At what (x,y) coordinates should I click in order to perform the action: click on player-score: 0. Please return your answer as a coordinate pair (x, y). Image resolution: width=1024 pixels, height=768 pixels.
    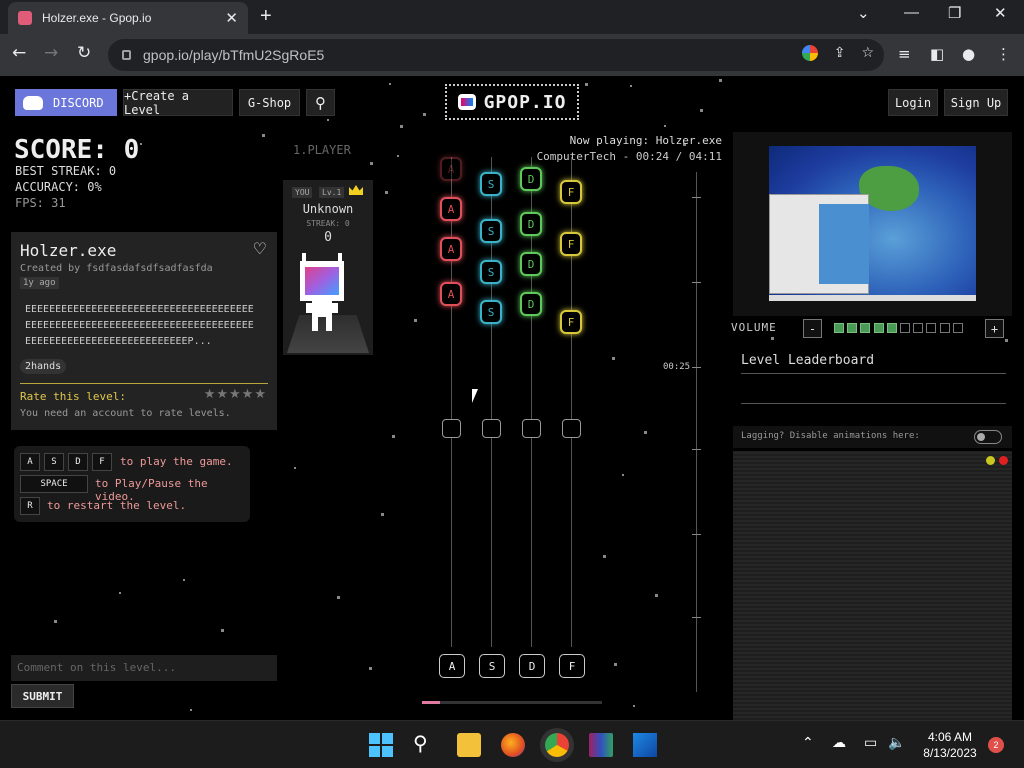
    Looking at the image, I should click on (328, 237).